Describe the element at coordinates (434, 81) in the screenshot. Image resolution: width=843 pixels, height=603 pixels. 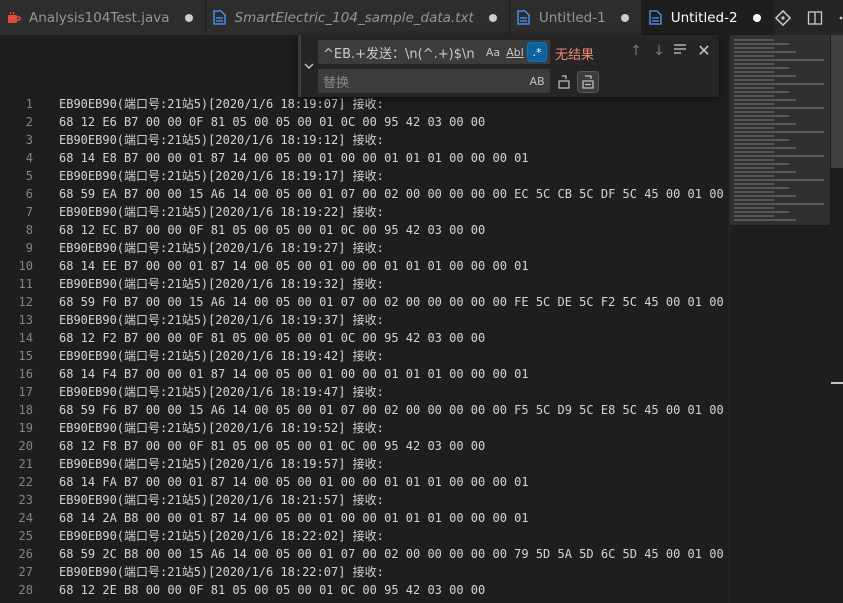
I see `replace-input: 替换 AB` at that location.